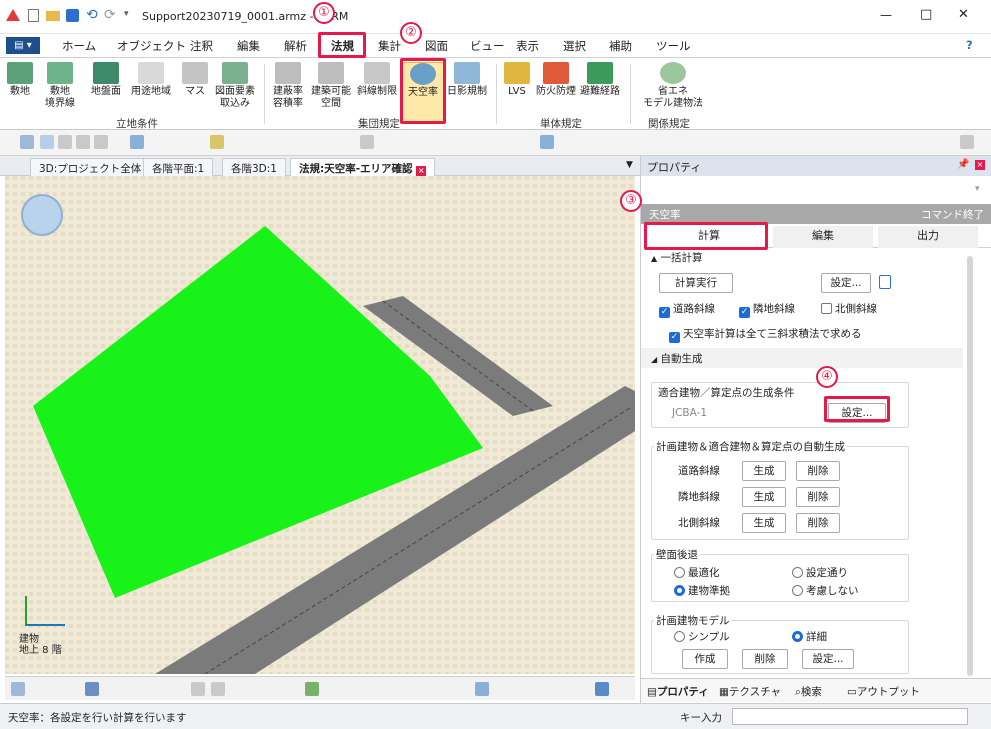  I want to click on tab-list-dropdown-icon: ▼, so click(629, 165).